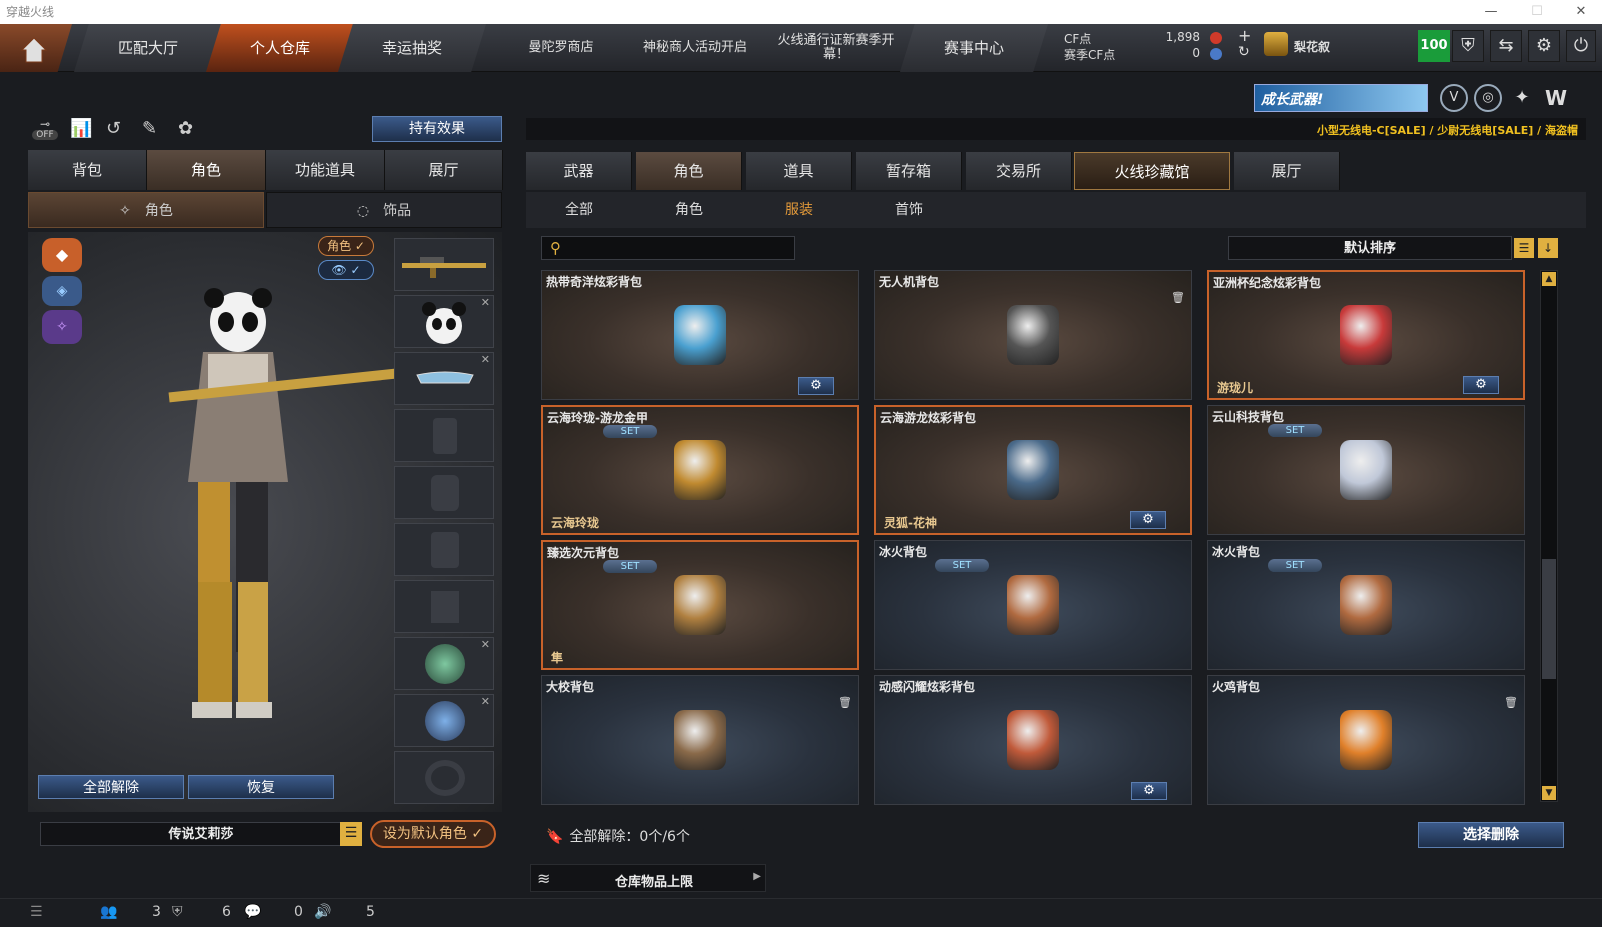 The height and width of the screenshot is (927, 1602). What do you see at coordinates (1524, 248) in the screenshot?
I see `list-view-icon: ☰` at bounding box center [1524, 248].